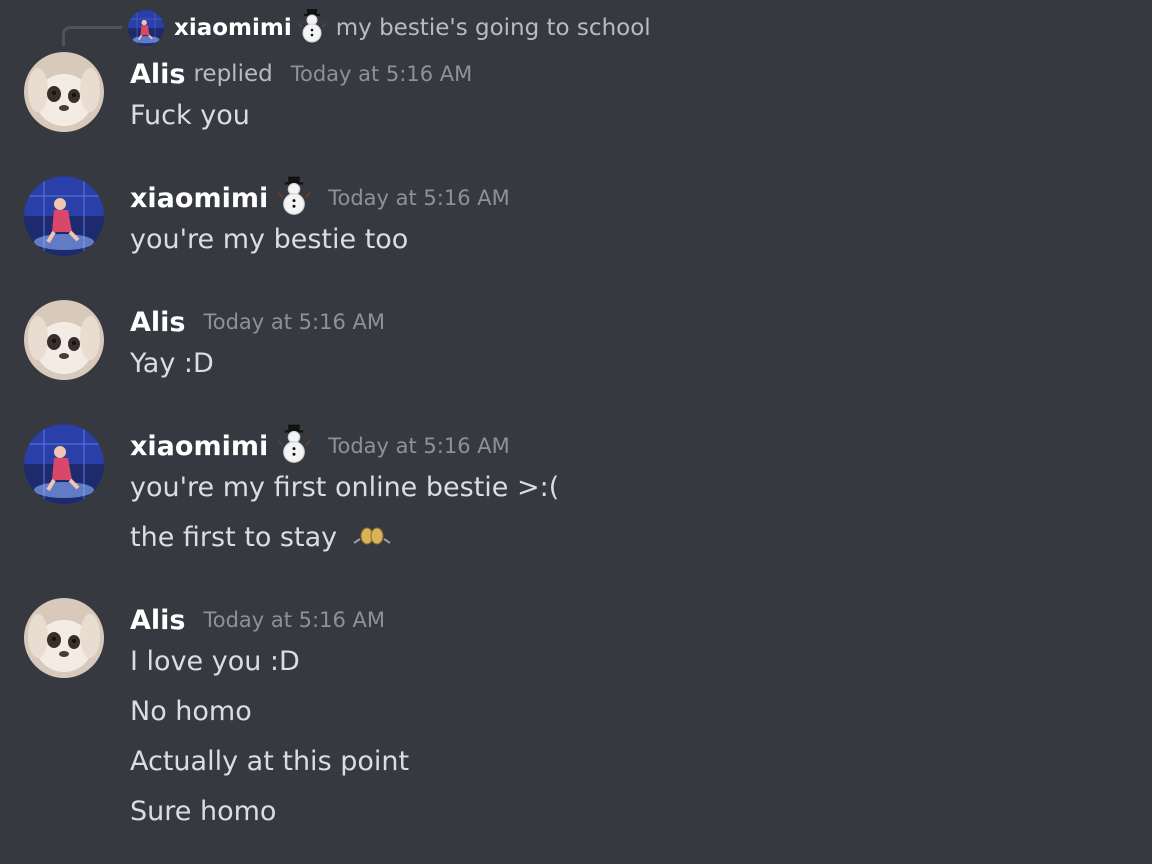 Image resolution: width=1152 pixels, height=864 pixels. I want to click on message-text: Fuck you, so click(190, 115).